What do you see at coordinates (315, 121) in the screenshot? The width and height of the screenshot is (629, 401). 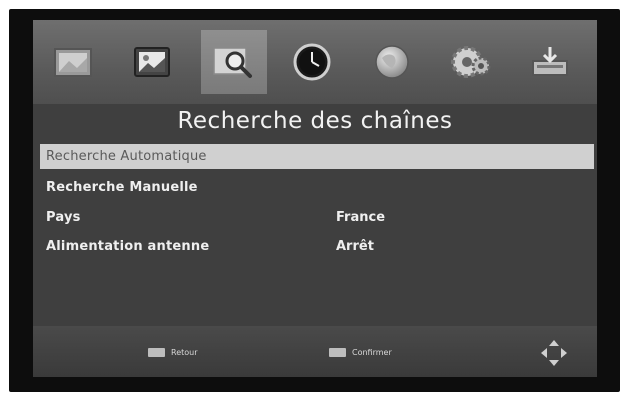 I see `page-title: Recherche des chaînes` at bounding box center [315, 121].